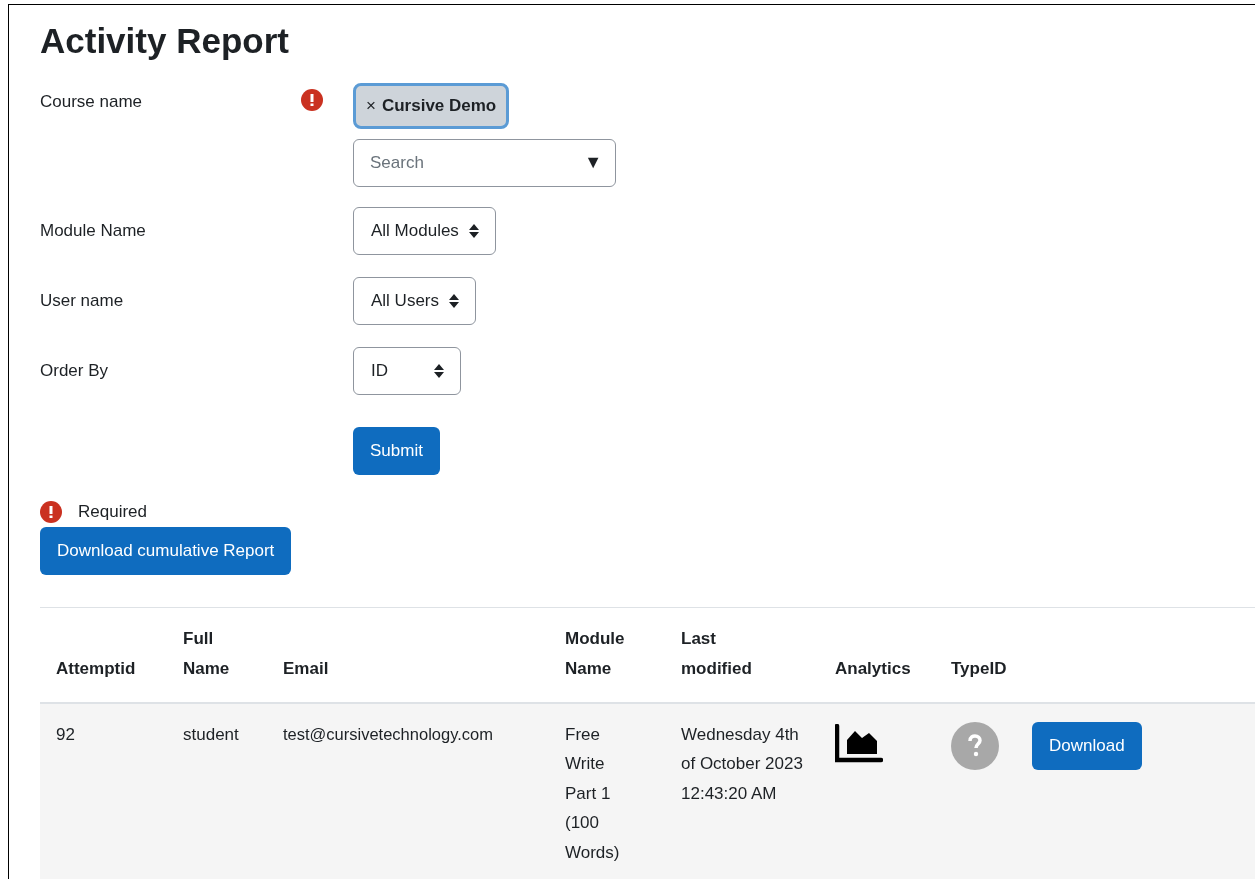 This screenshot has width=1255, height=879. Describe the element at coordinates (407, 371) in the screenshot. I see `select-dropdown: ID` at that location.